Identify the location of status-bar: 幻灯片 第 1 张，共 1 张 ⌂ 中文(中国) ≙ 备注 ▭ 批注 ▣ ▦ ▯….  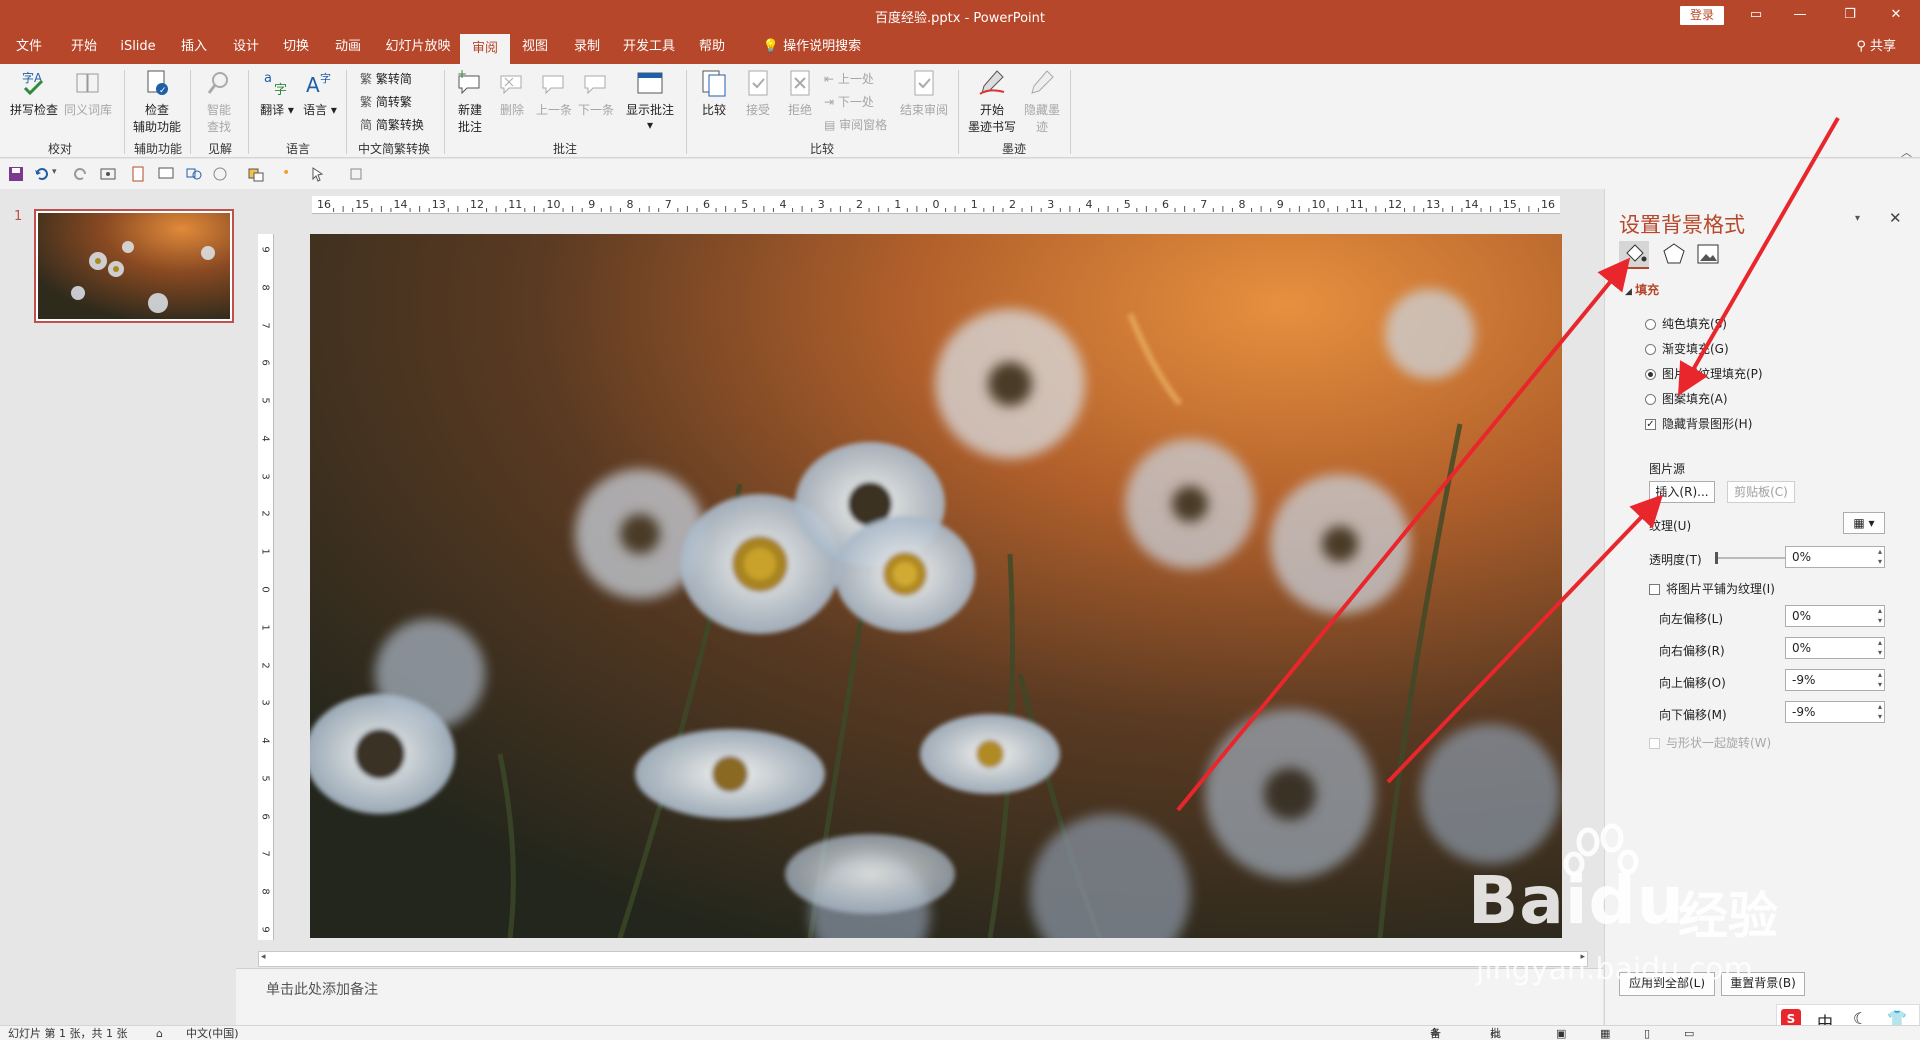
(960, 1032).